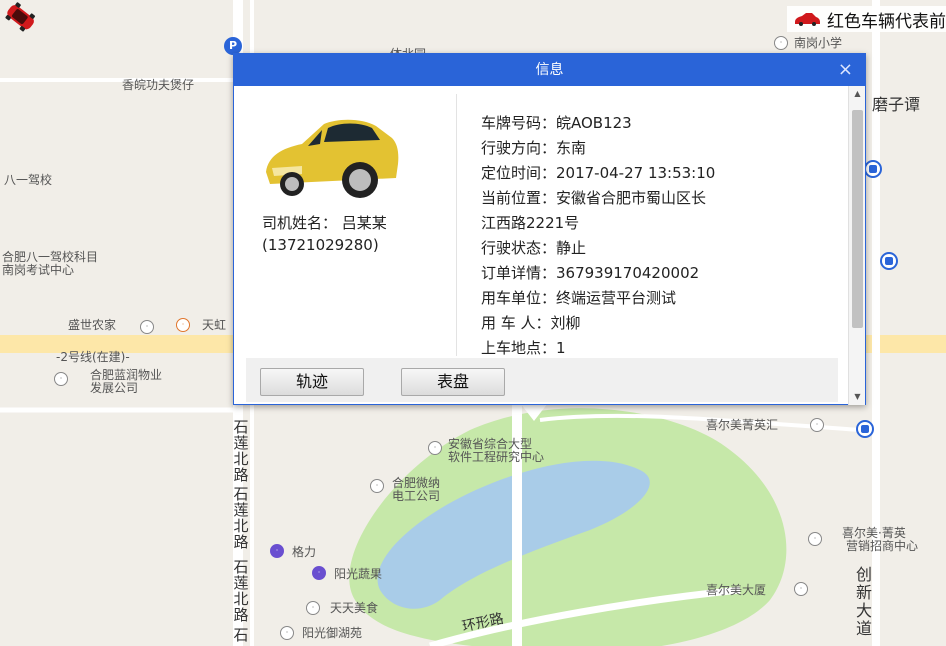 This screenshot has width=946, height=646. I want to click on content-divider, so click(456, 225).